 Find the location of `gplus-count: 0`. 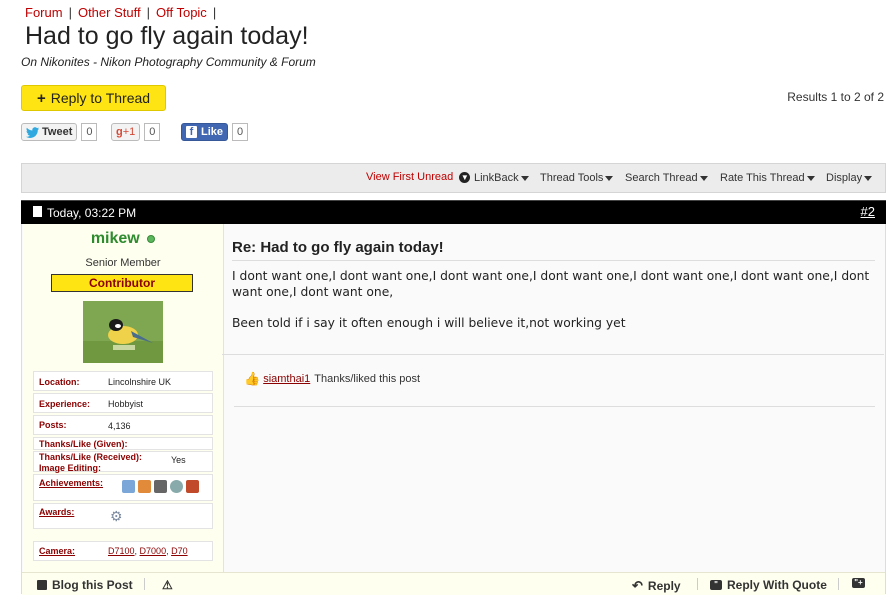

gplus-count: 0 is located at coordinates (152, 132).